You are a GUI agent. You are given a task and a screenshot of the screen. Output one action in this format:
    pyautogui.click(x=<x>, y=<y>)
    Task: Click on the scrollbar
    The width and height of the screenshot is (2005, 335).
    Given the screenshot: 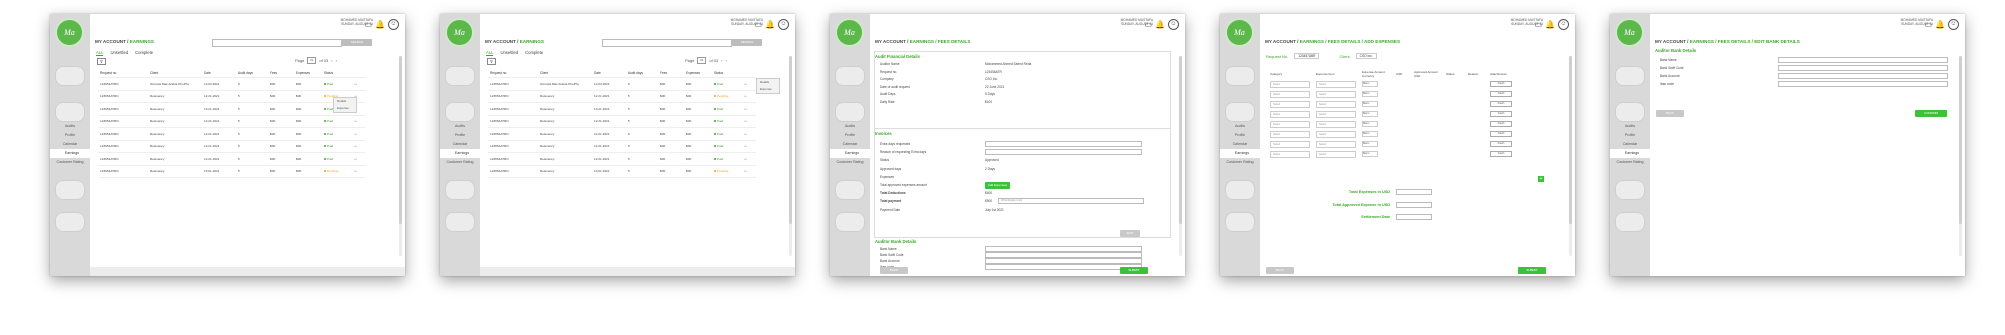 What is the action you would take?
    pyautogui.click(x=400, y=156)
    